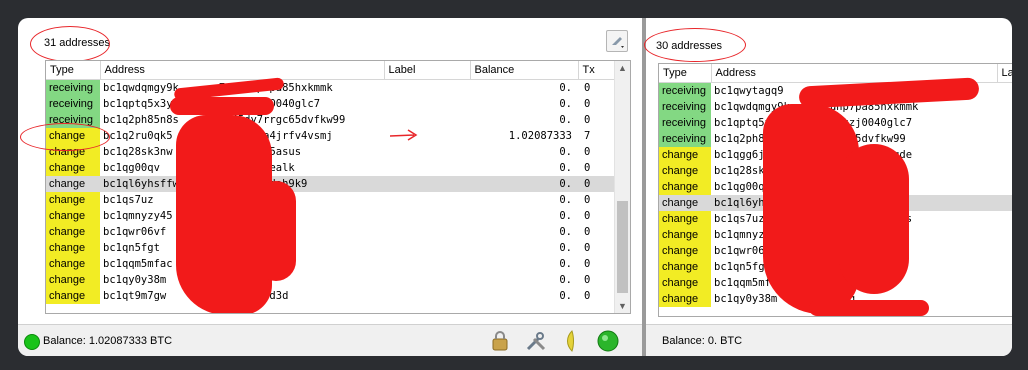 This screenshot has width=1028, height=370. I want to click on table-row: changebc1q28sk3nw5hq35ryl75asus0.0, so click(330, 152).